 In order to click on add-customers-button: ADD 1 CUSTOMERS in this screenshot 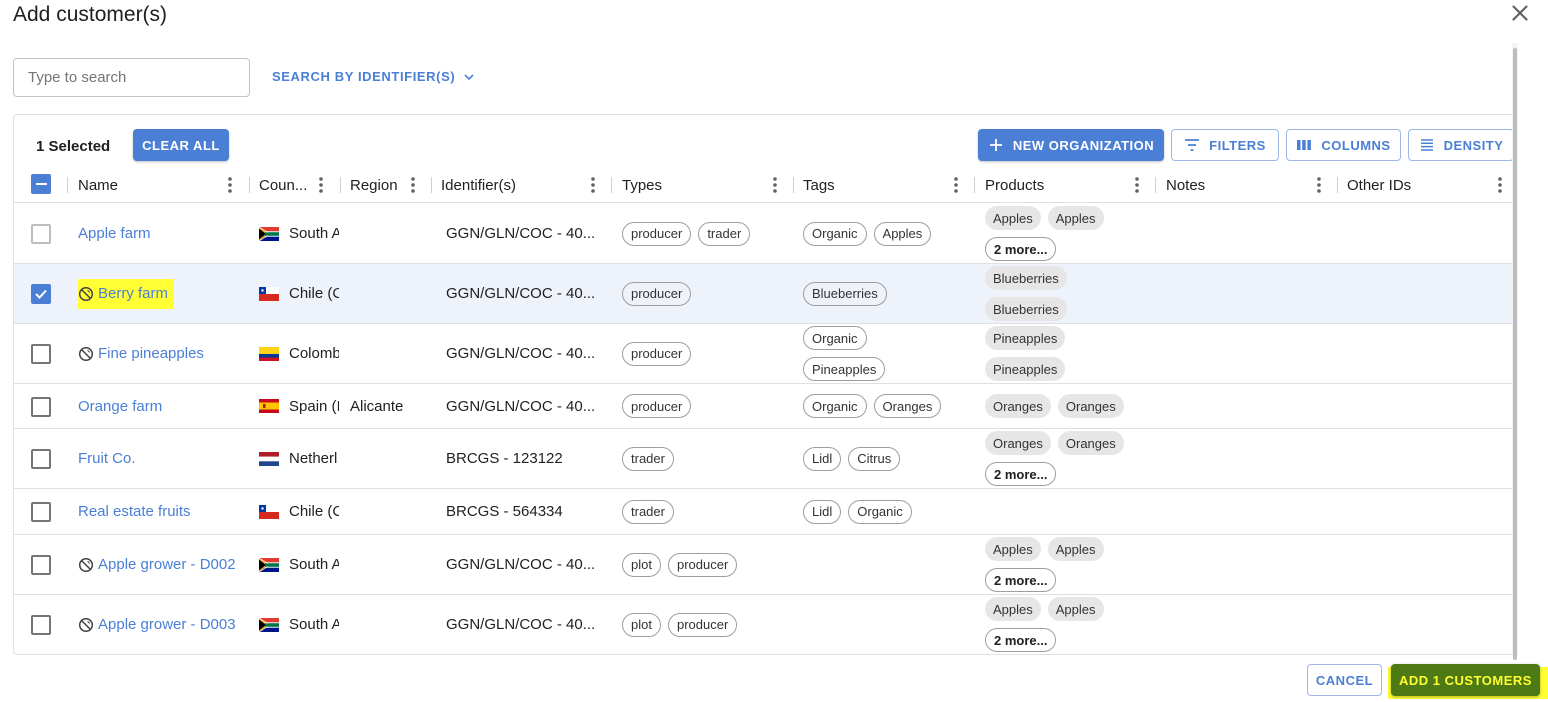, I will do `click(1465, 680)`.